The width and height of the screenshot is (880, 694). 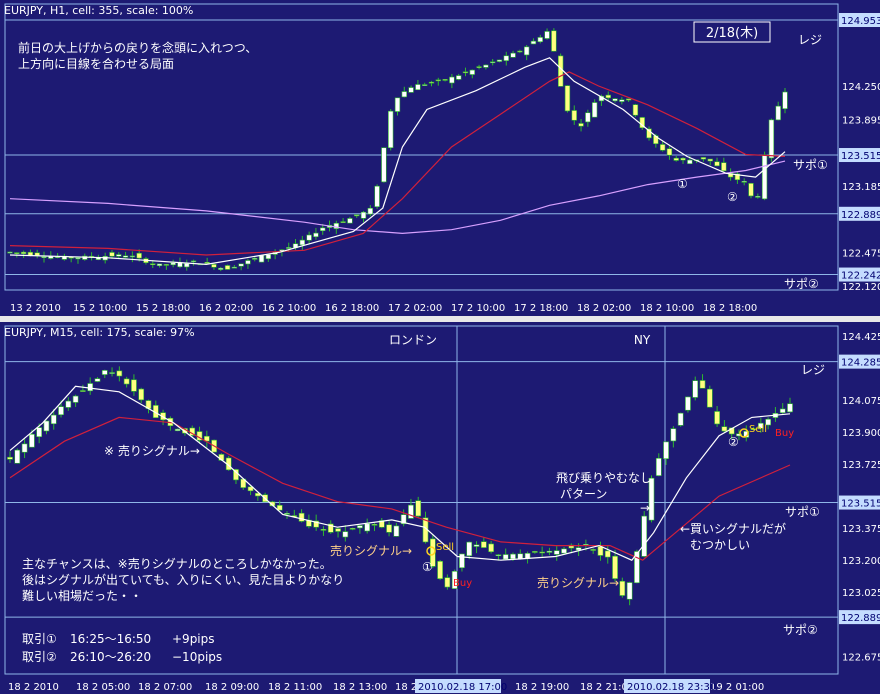 I want to click on m15-summary-line: 主なチャンスは、※売りシグナルのところしかなかった。, so click(x=177, y=563).